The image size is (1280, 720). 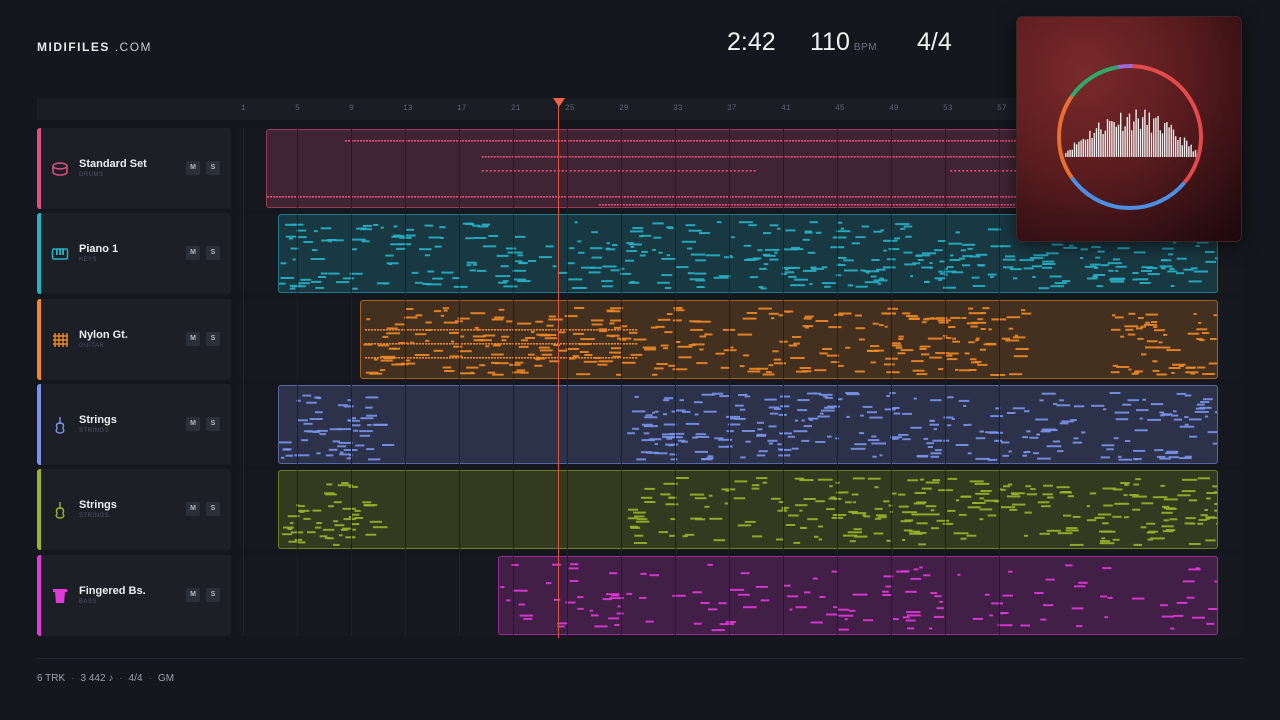 What do you see at coordinates (830, 42) in the screenshot?
I see `tempo-value: 110` at bounding box center [830, 42].